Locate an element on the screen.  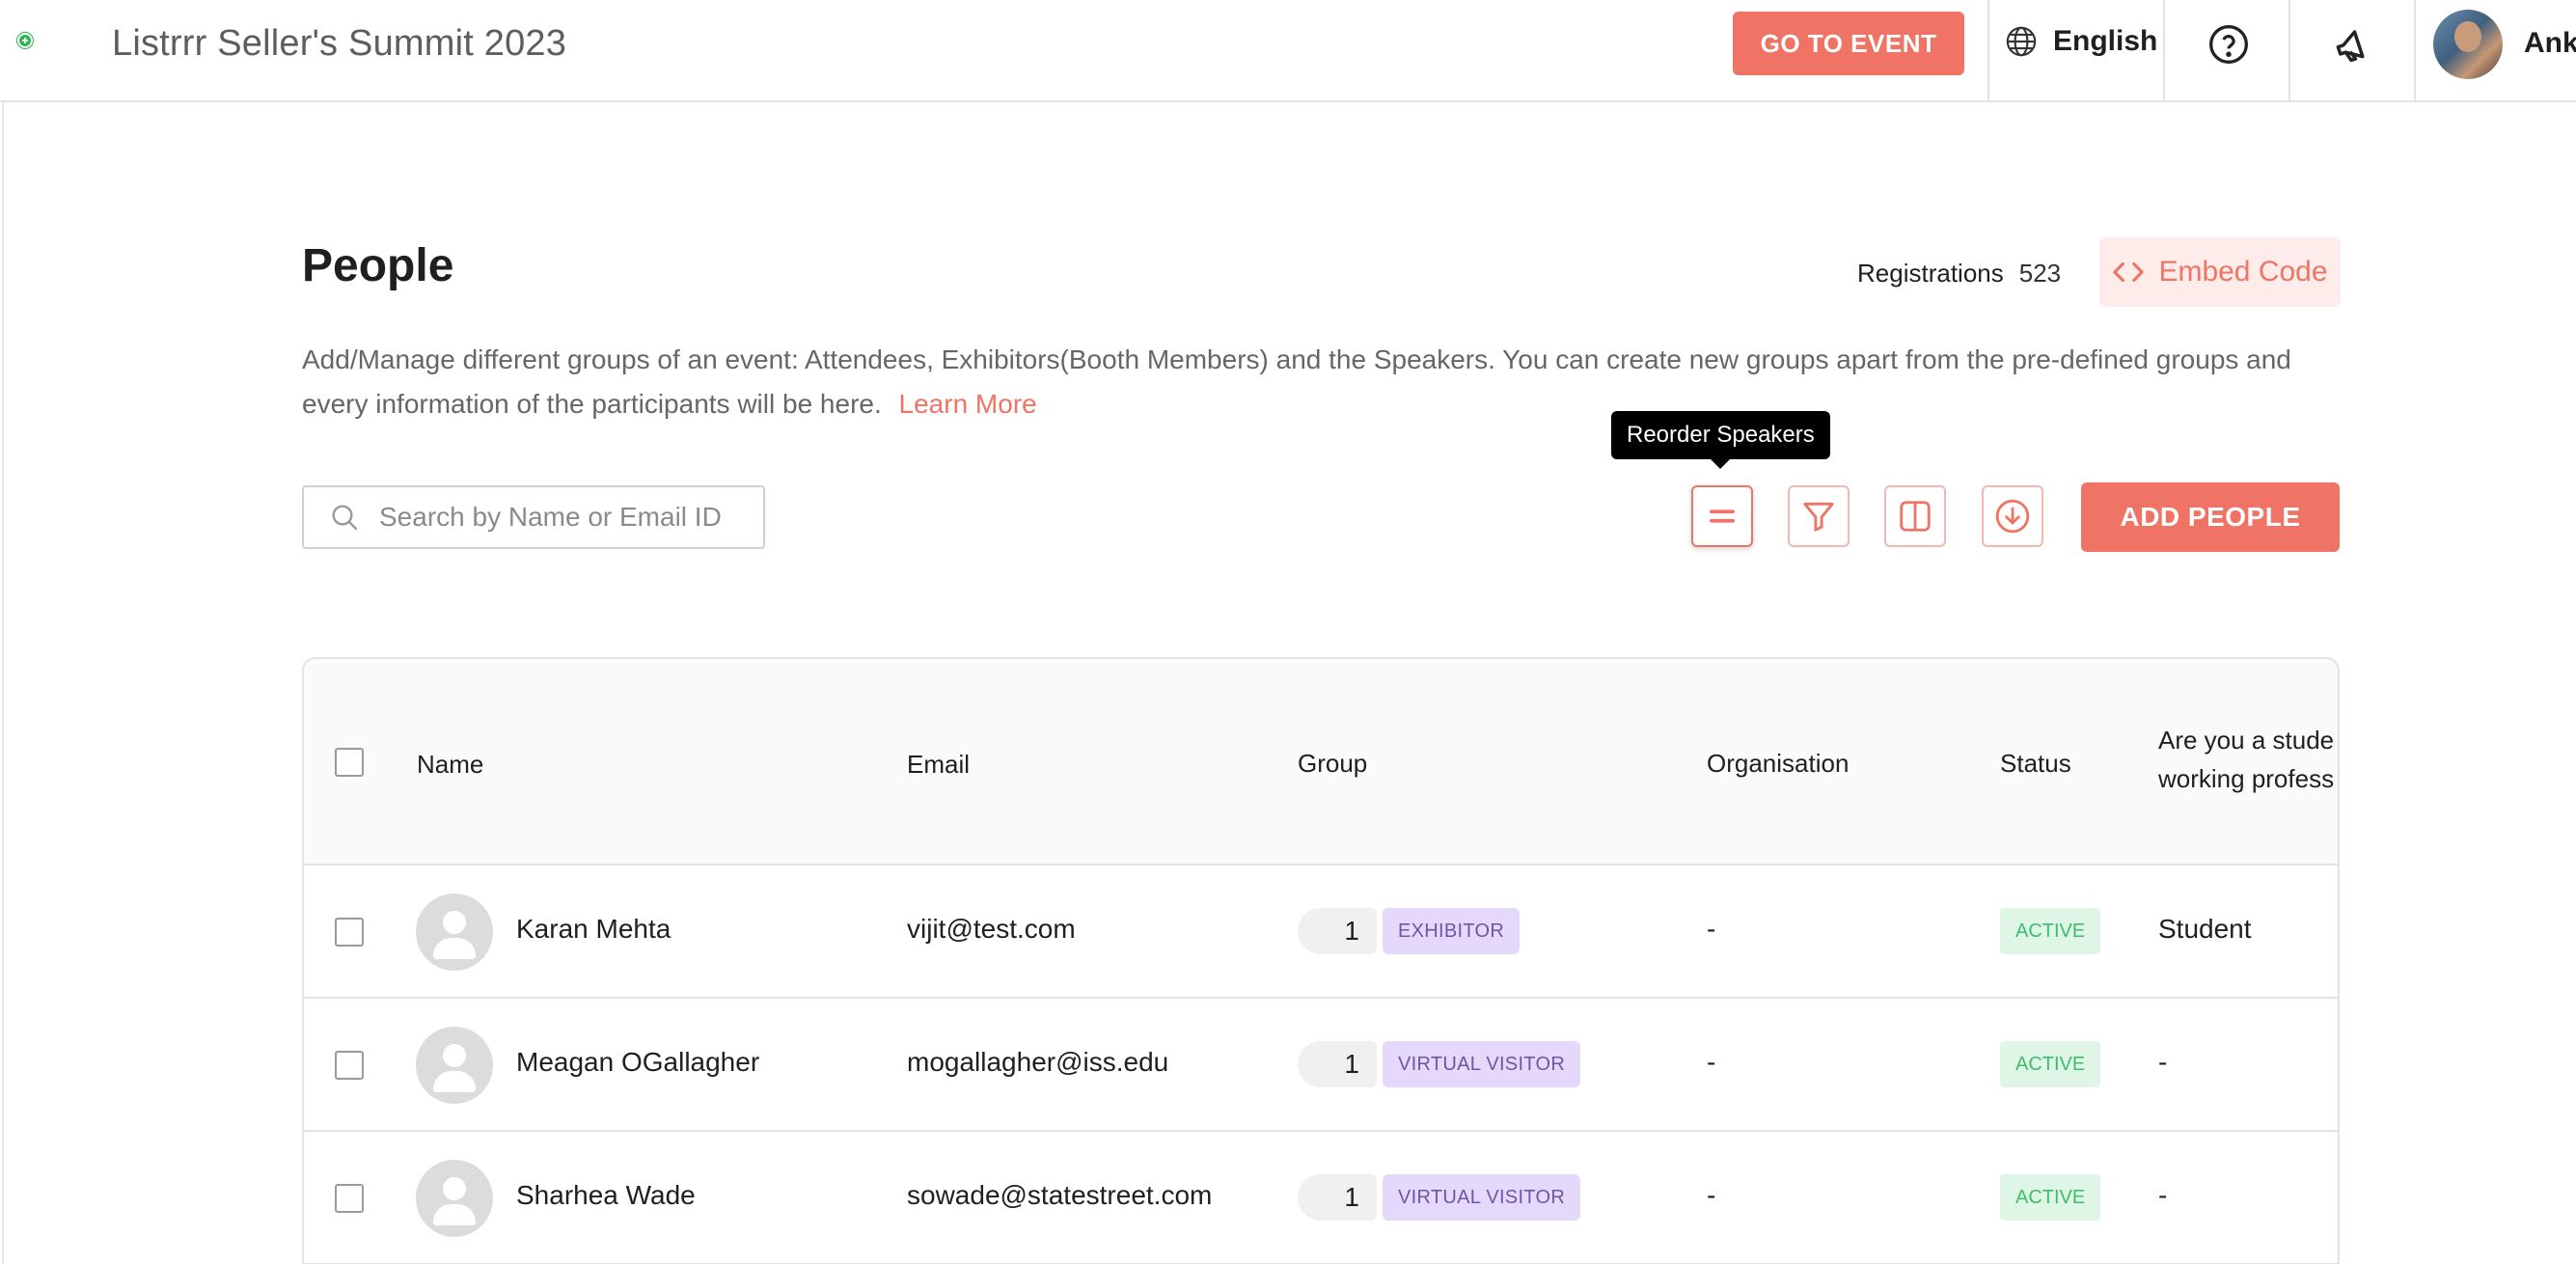
select-all-checkbox is located at coordinates (350, 762).